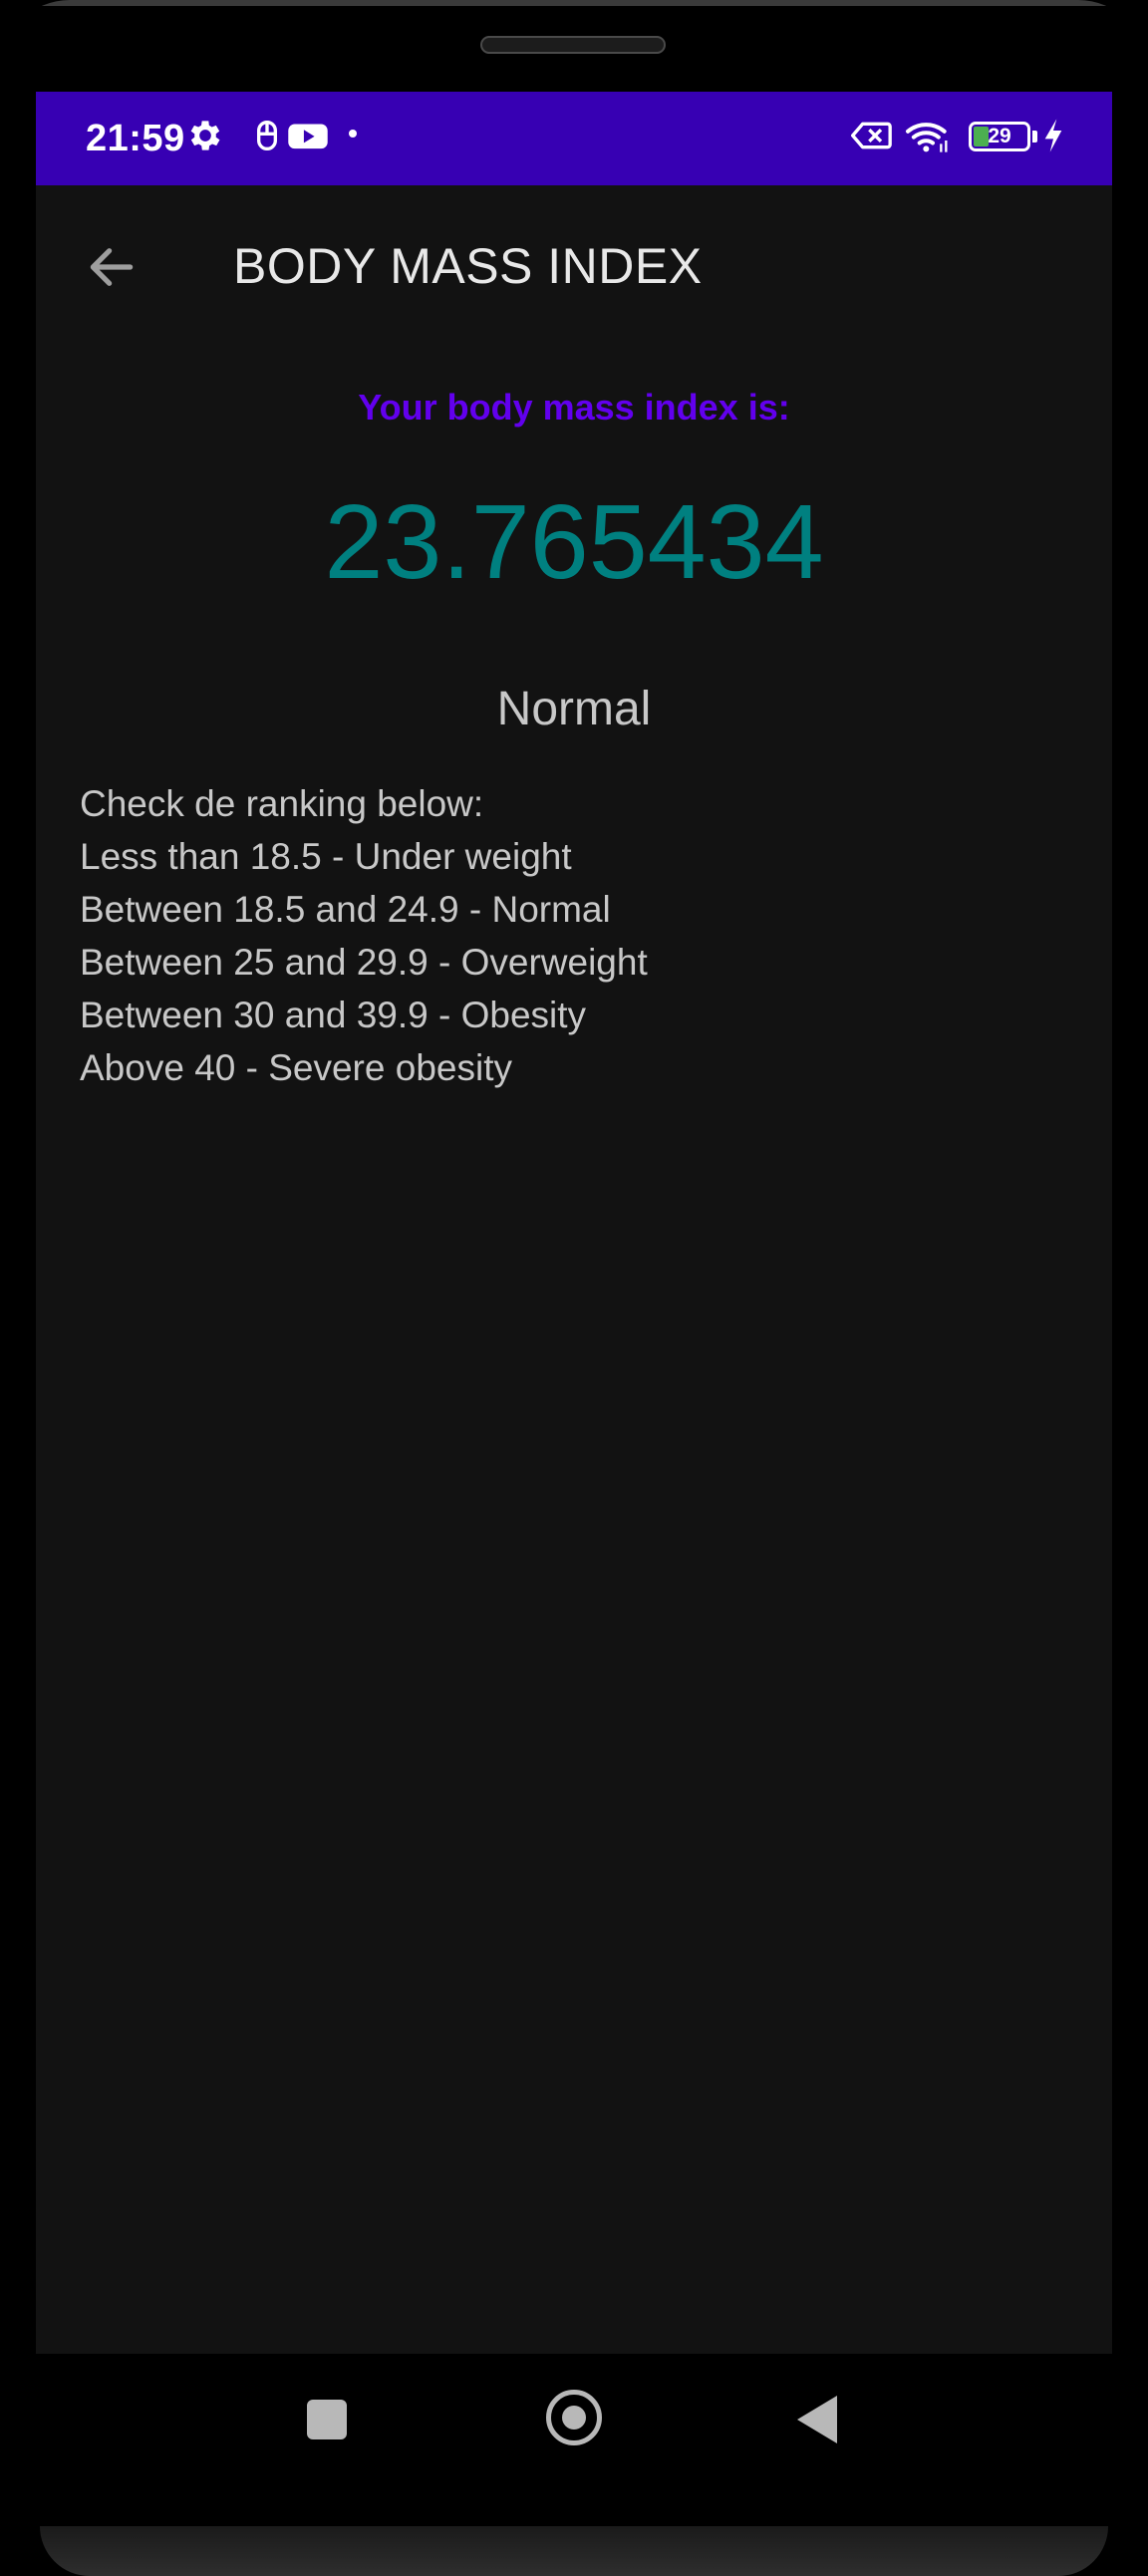 The image size is (1148, 2576). What do you see at coordinates (205, 135) in the screenshot?
I see `gear-icon` at bounding box center [205, 135].